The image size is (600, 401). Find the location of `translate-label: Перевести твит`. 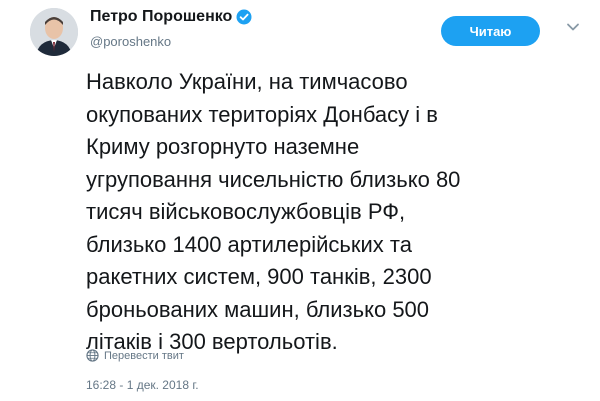

translate-label: Перевести твит is located at coordinates (144, 355).